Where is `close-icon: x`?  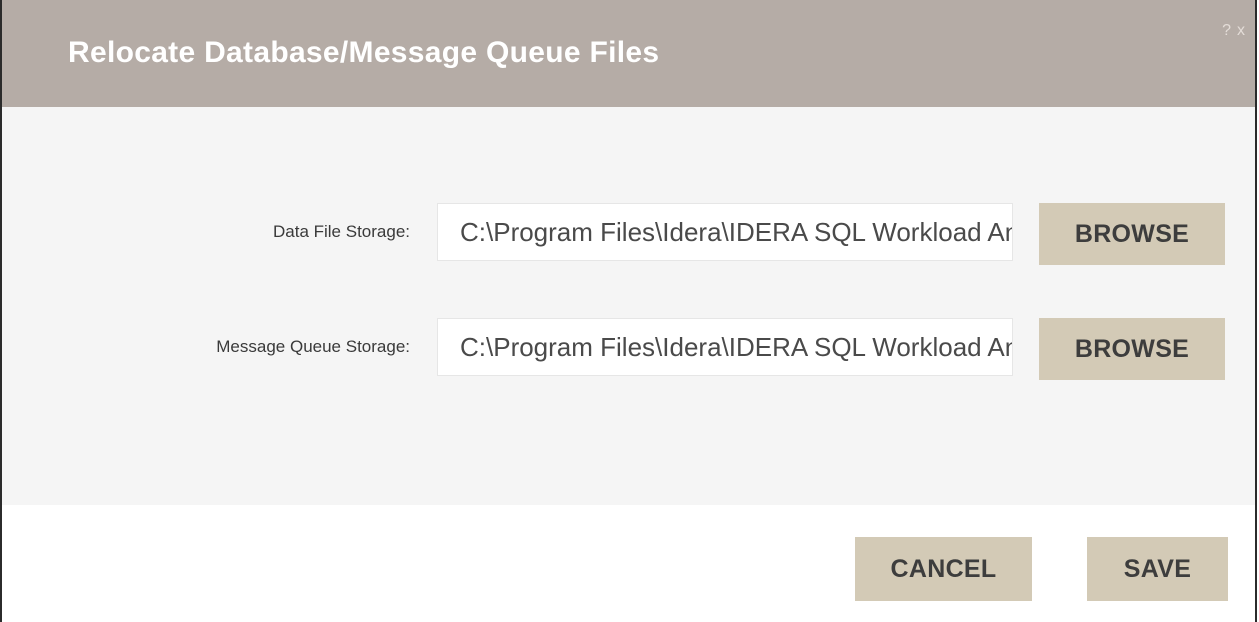 close-icon: x is located at coordinates (1241, 31).